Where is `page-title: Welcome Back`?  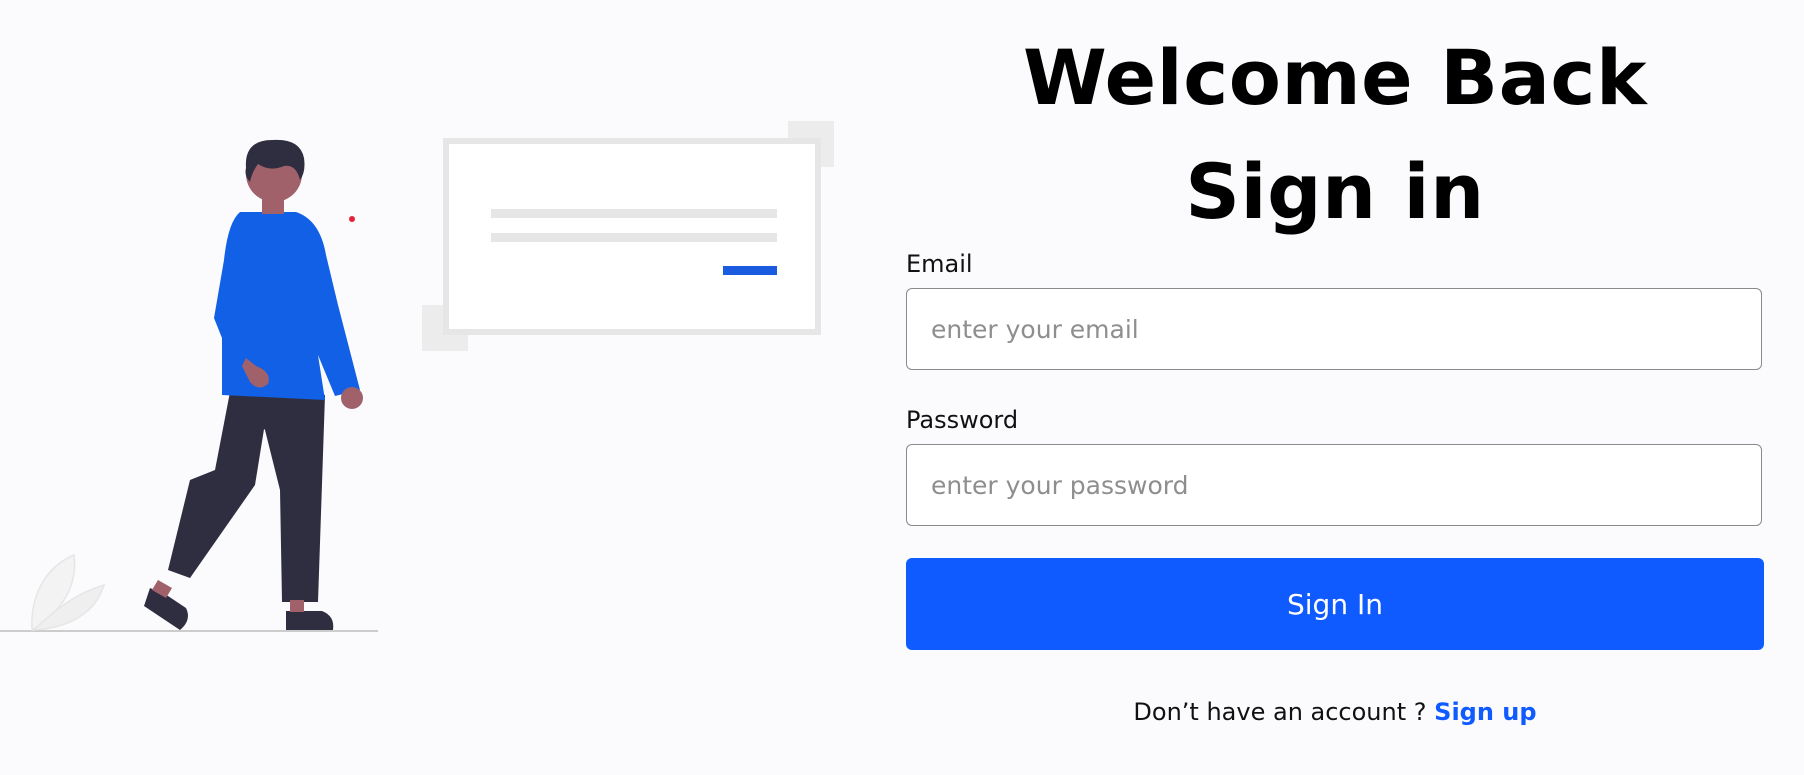 page-title: Welcome Back is located at coordinates (1335, 77).